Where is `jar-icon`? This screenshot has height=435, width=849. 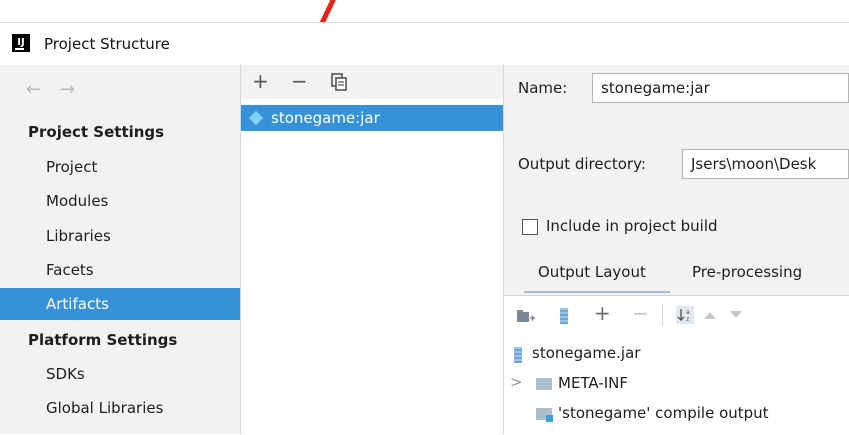
jar-icon is located at coordinates (518, 355).